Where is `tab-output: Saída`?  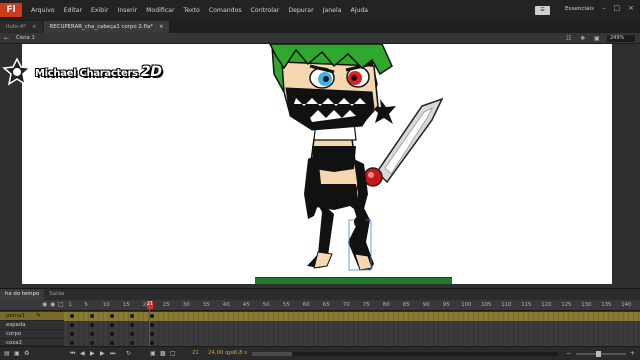
tab-output: Saída is located at coordinates (56, 294).